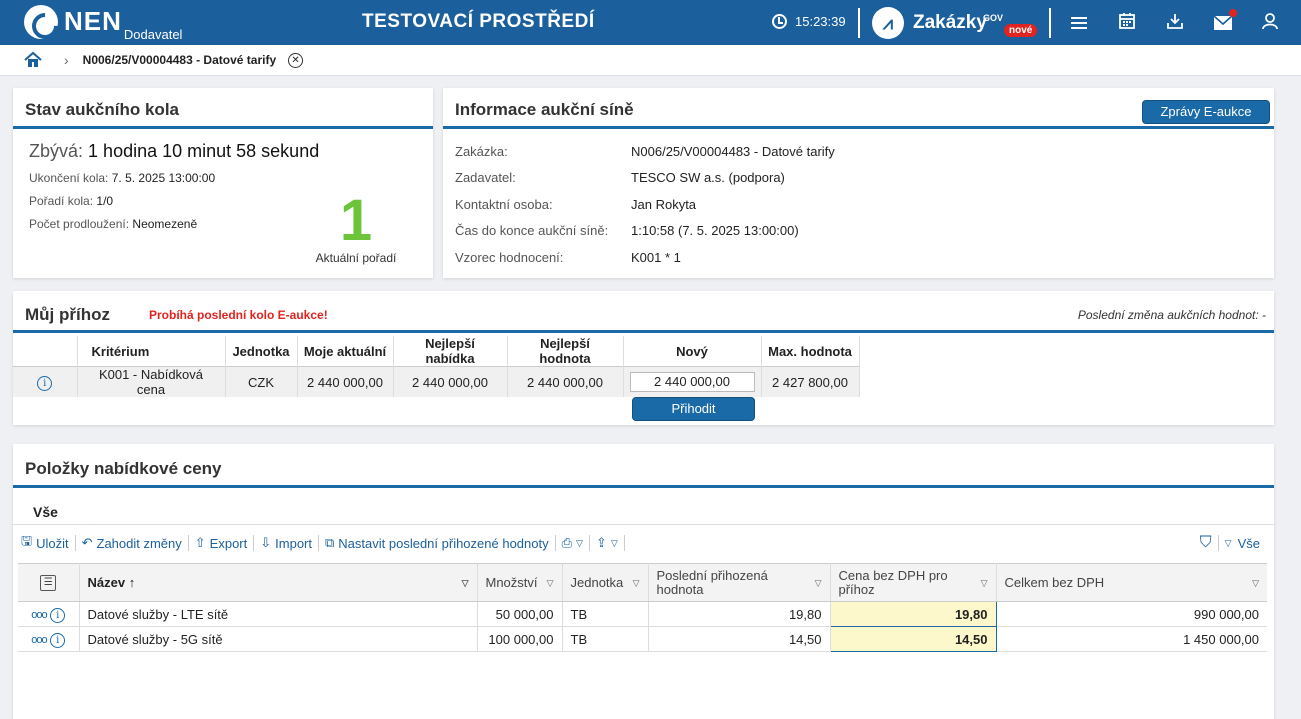 The height and width of the screenshot is (719, 1301). What do you see at coordinates (913, 639) in the screenshot?
I see `price-input-cell: 14,50` at bounding box center [913, 639].